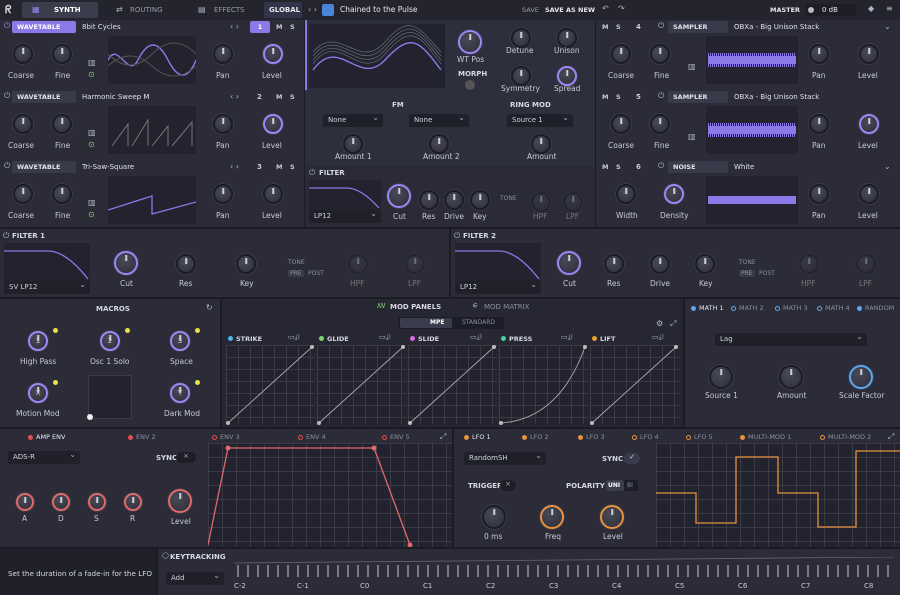 The height and width of the screenshot is (595, 900). What do you see at coordinates (498, 262) in the screenshot?
I see `filter-2-curve` at bounding box center [498, 262].